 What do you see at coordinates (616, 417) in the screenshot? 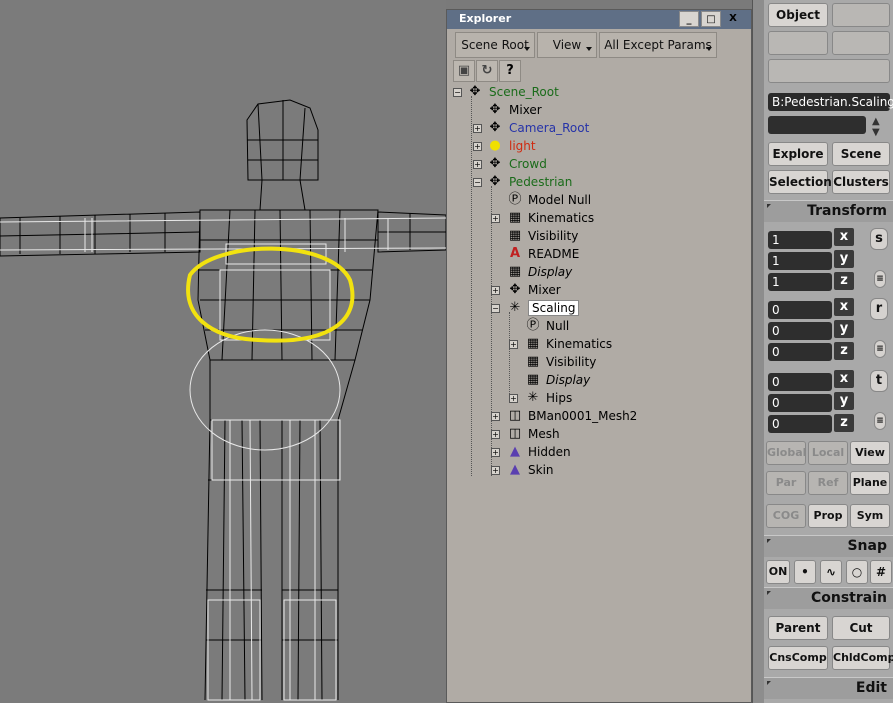
I see `tree-node-bman-mesh: + ◫ BMan0001_Mesh2` at bounding box center [616, 417].